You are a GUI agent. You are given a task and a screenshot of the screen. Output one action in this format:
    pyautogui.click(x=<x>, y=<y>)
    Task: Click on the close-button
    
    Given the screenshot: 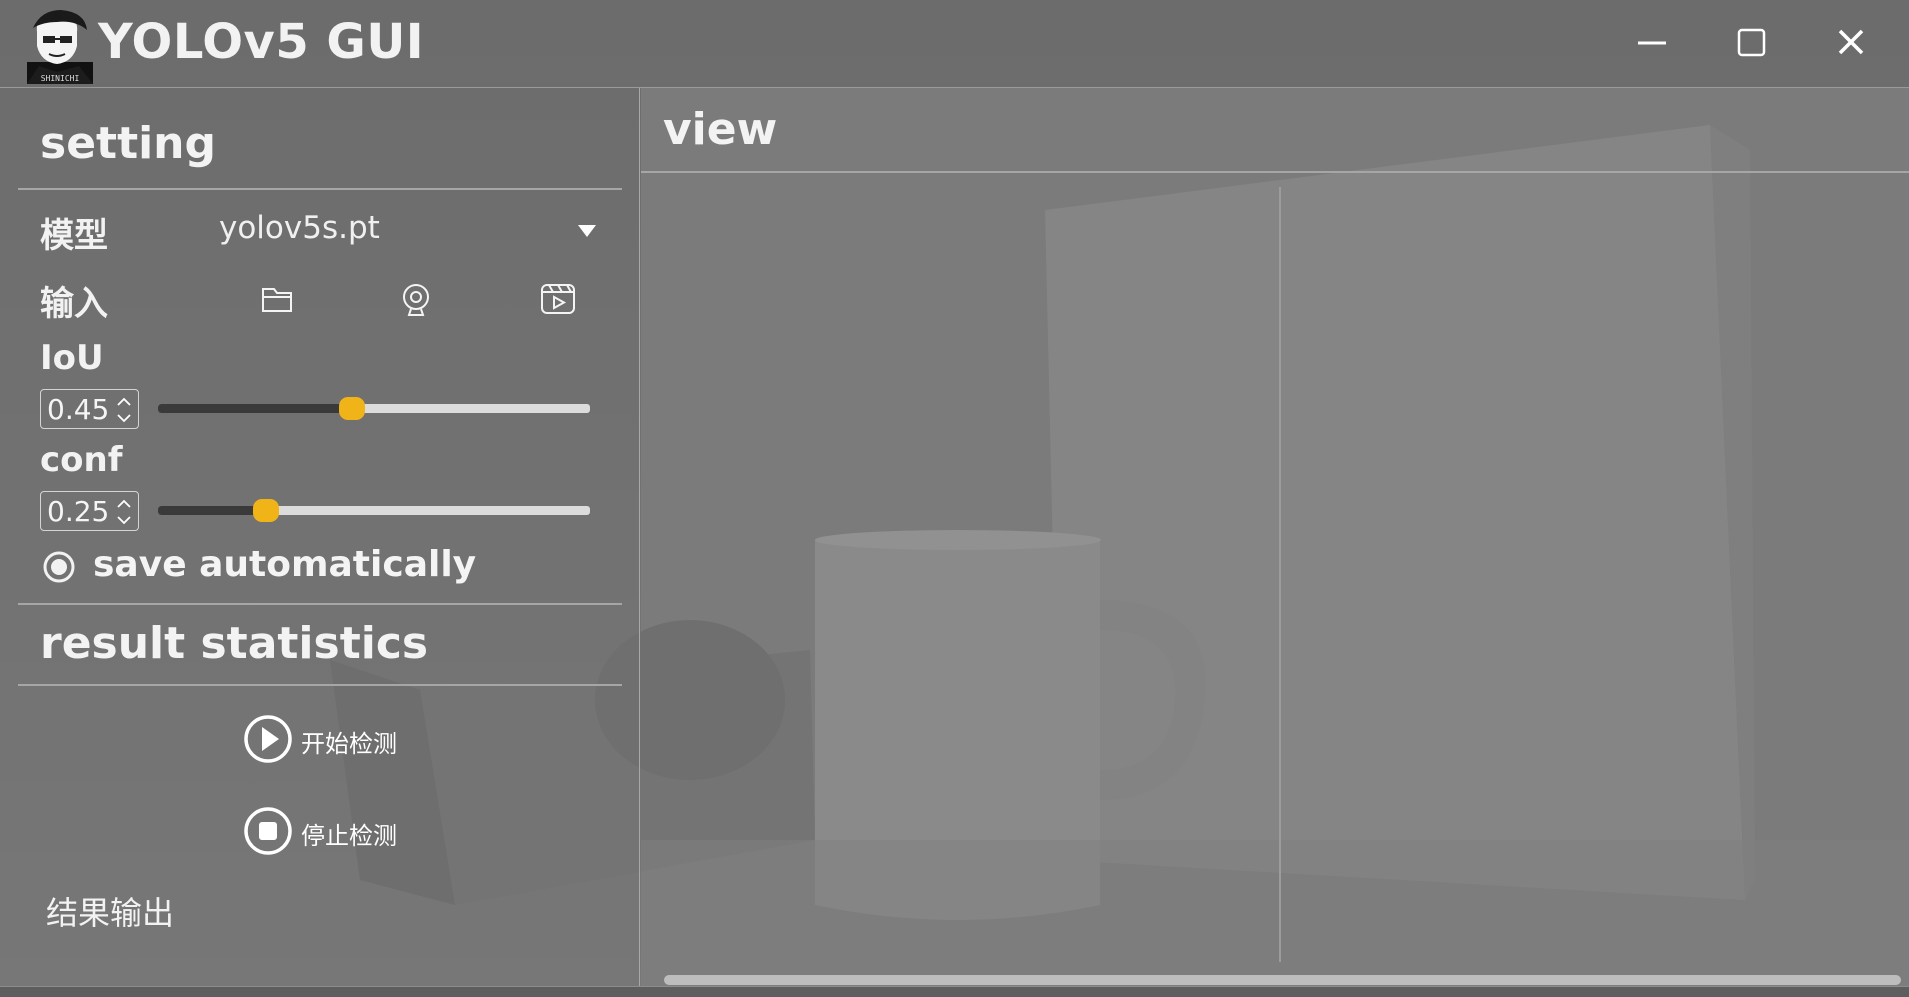 What is the action you would take?
    pyautogui.click(x=1852, y=43)
    